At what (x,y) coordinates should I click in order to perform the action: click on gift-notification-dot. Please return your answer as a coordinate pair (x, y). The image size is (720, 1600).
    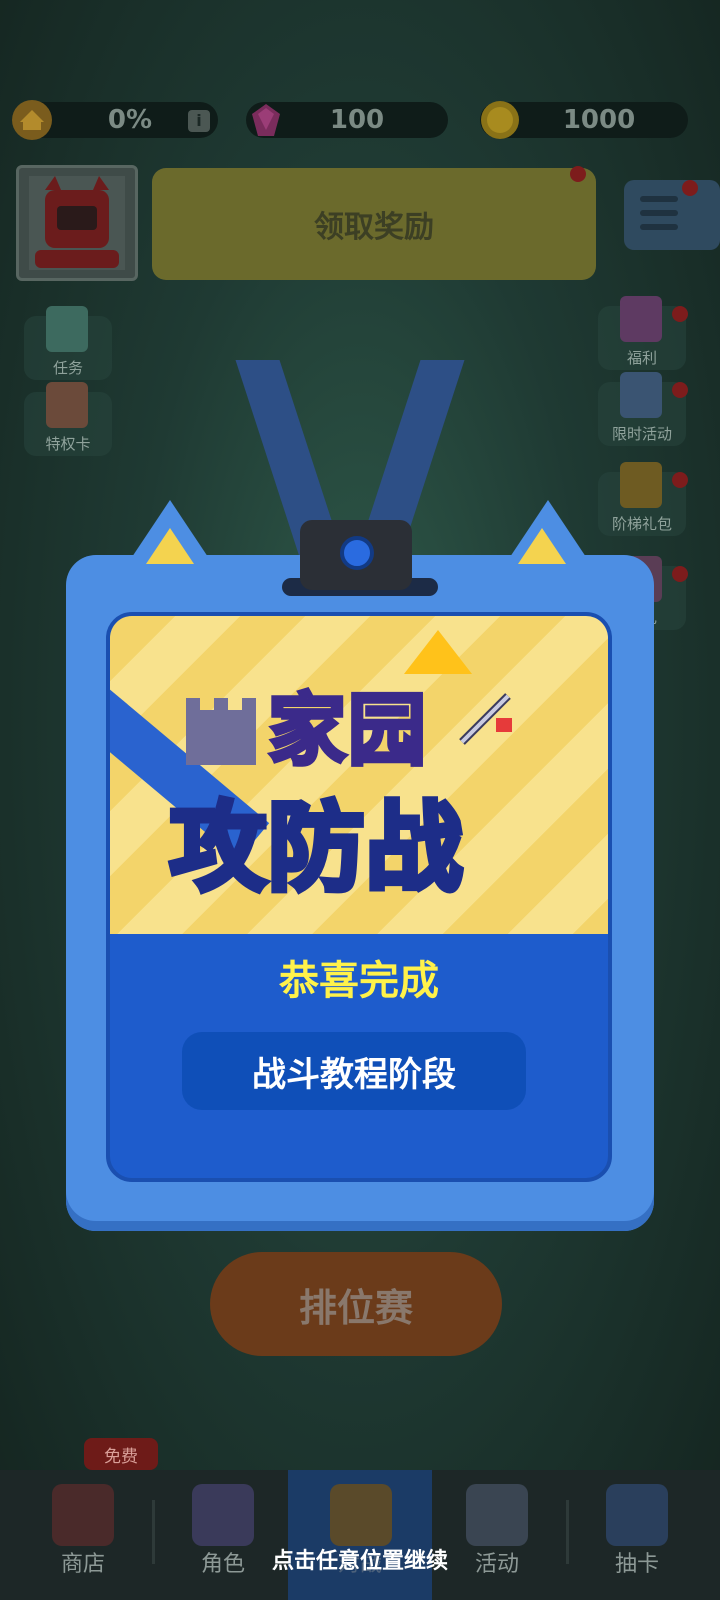
    Looking at the image, I should click on (680, 574).